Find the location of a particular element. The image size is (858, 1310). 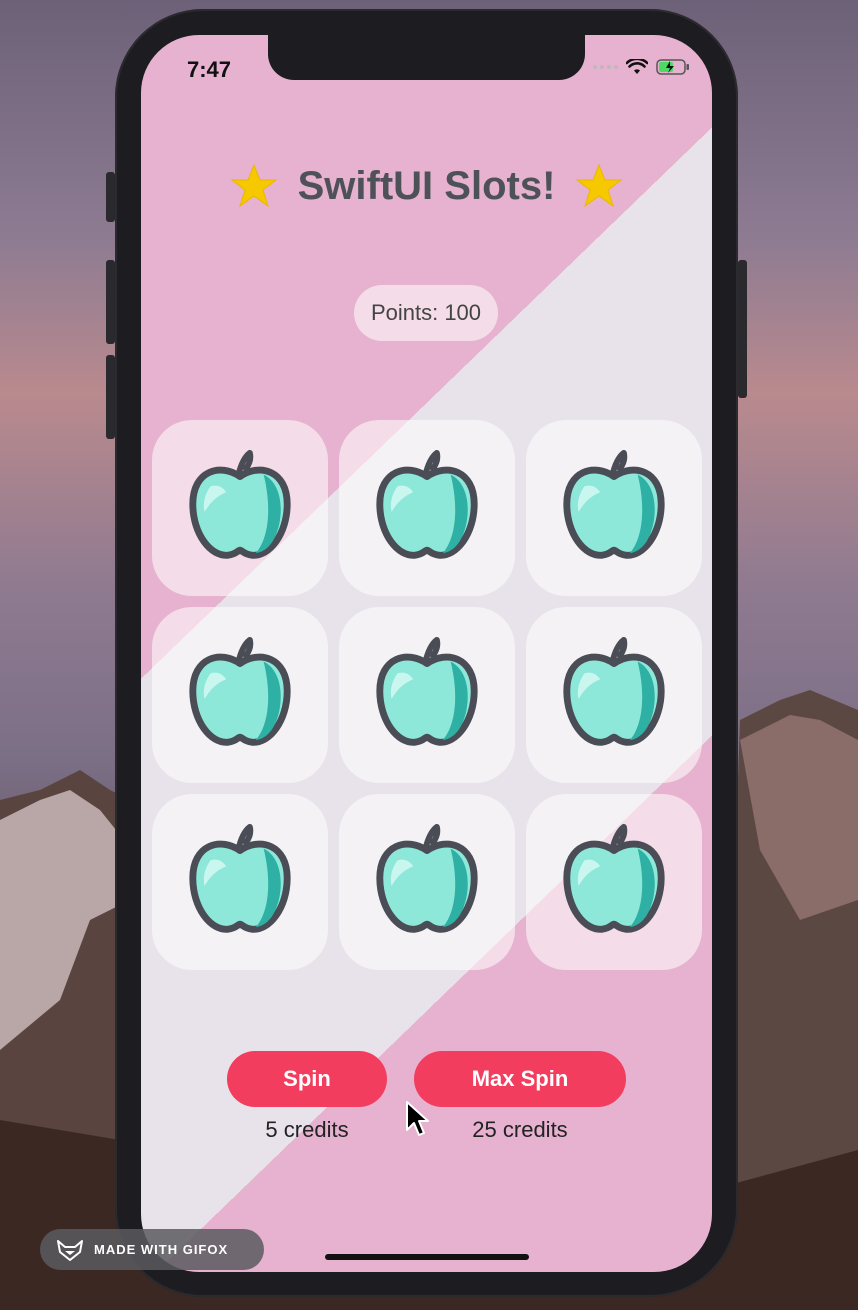

status-time: 7:47 is located at coordinates (209, 69).